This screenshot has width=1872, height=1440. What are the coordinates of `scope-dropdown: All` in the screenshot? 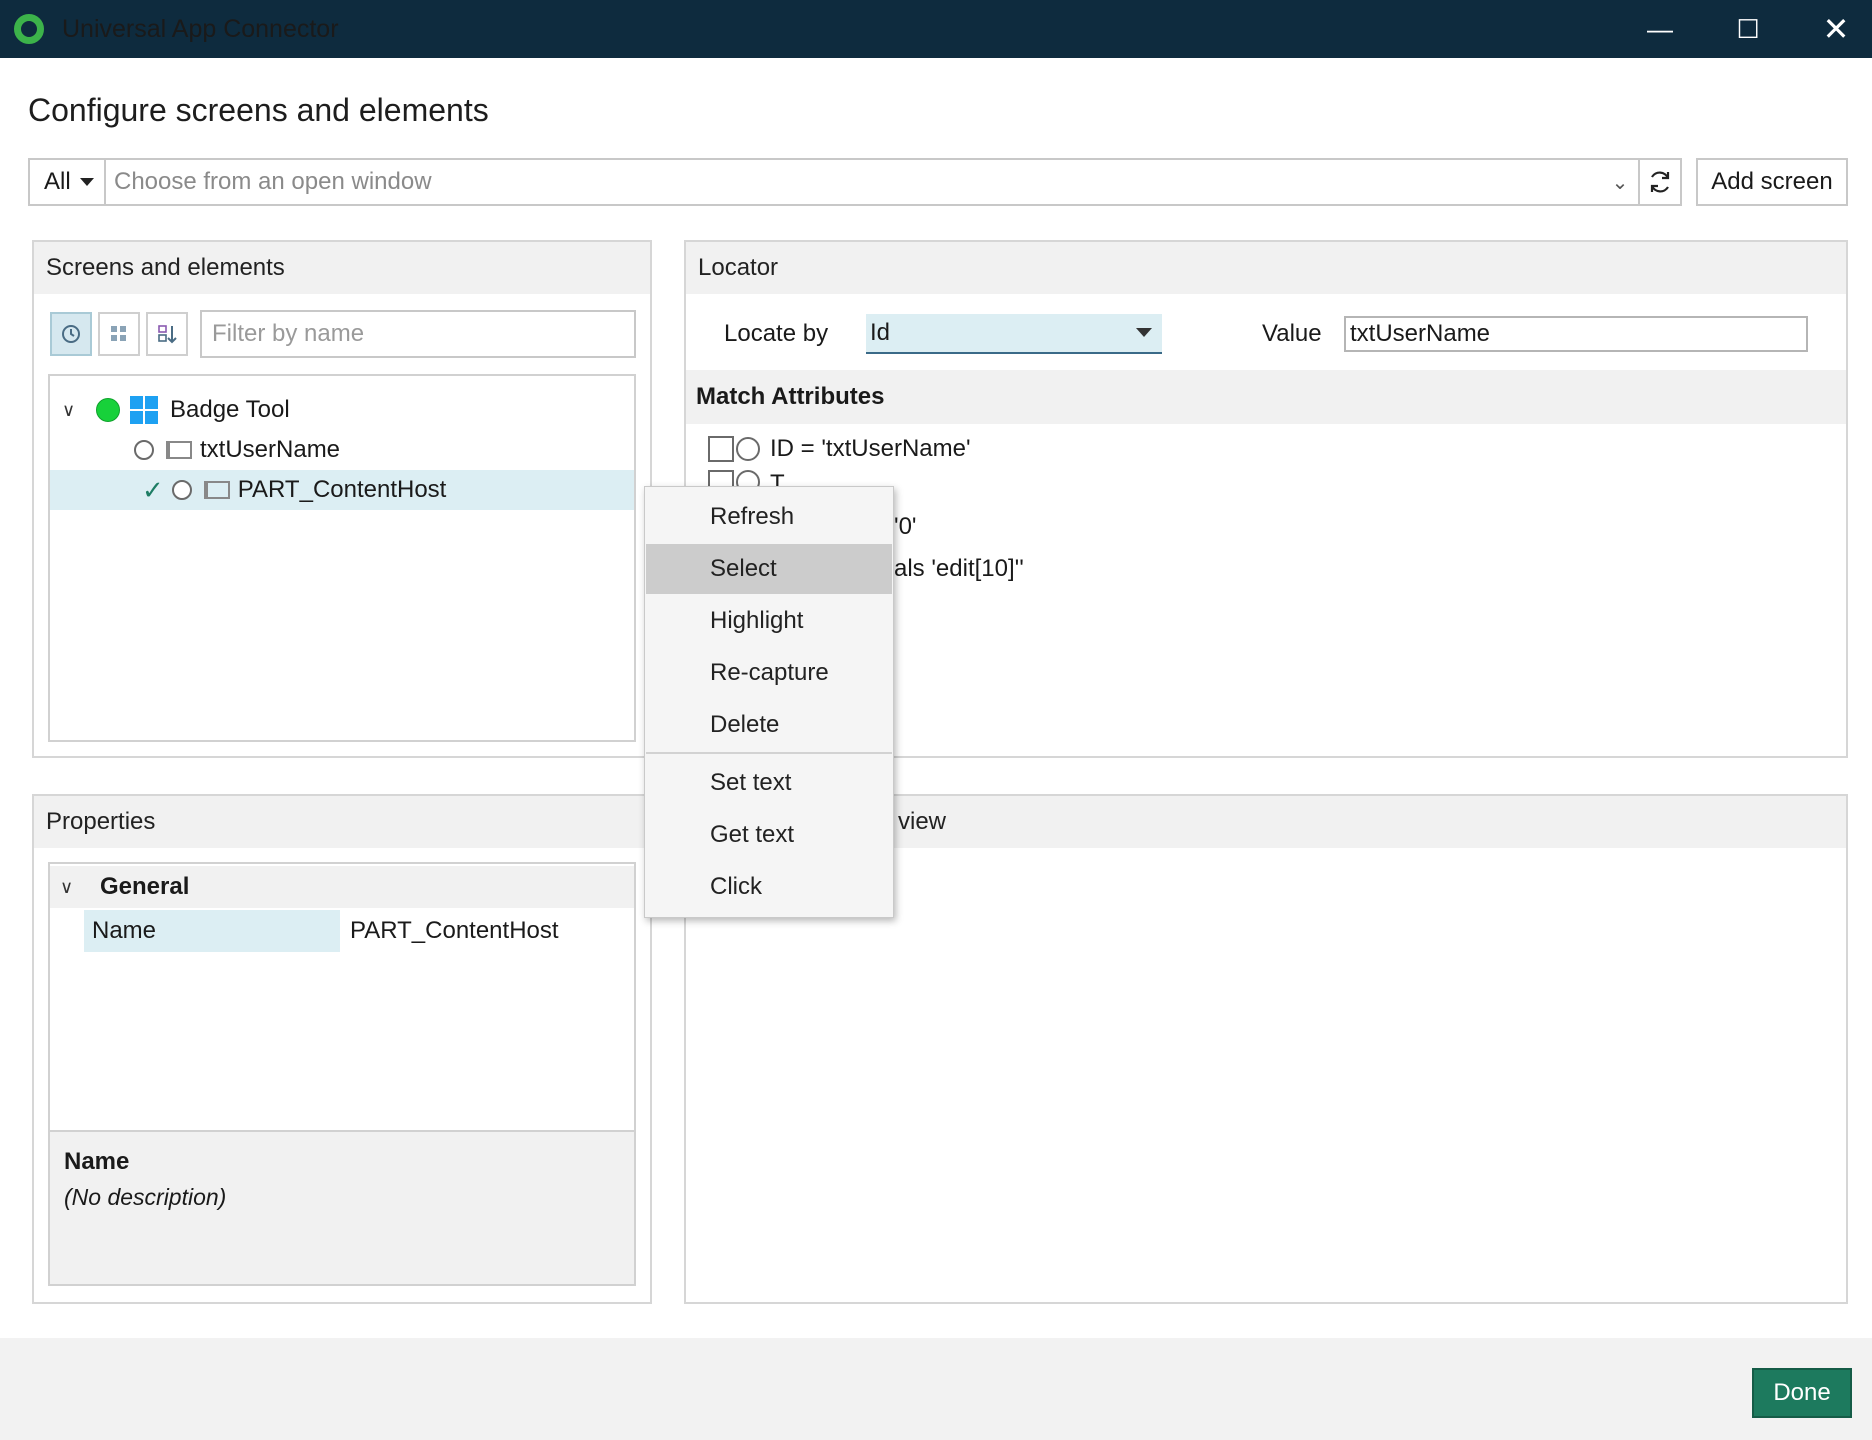 It's located at (66, 182).